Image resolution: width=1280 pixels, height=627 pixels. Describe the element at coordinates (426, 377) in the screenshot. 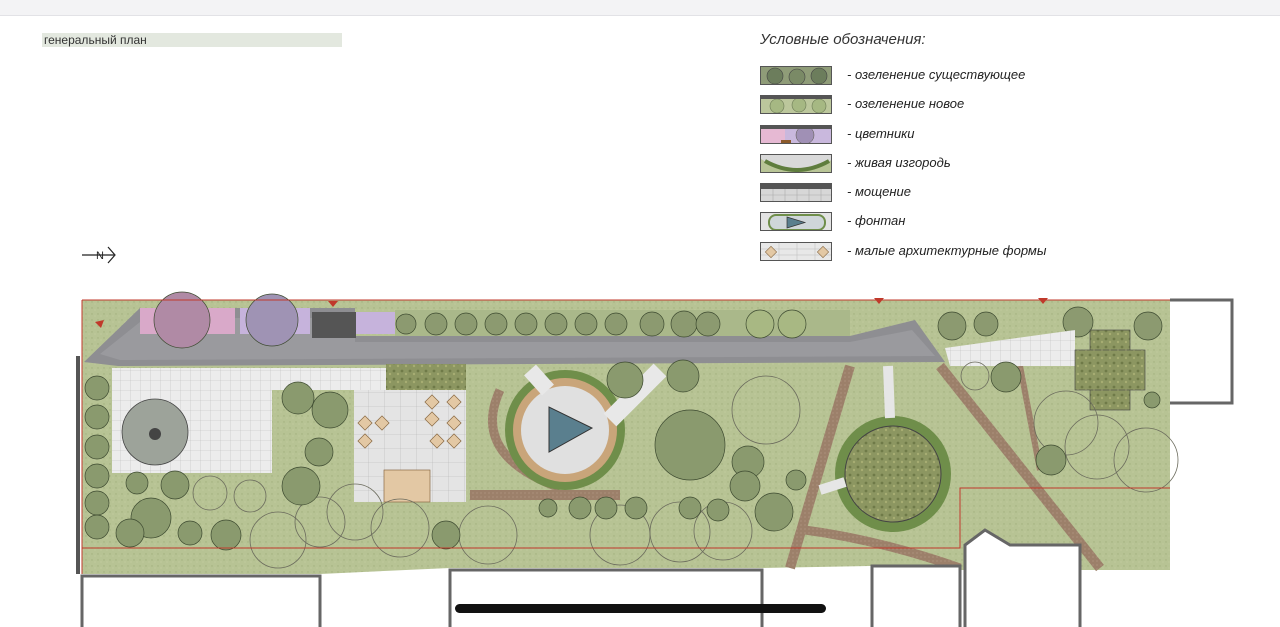

I see `hedge-block` at that location.